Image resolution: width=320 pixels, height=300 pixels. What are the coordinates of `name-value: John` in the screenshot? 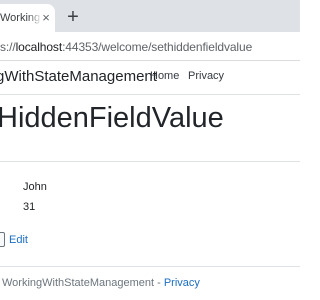 It's located at (35, 187).